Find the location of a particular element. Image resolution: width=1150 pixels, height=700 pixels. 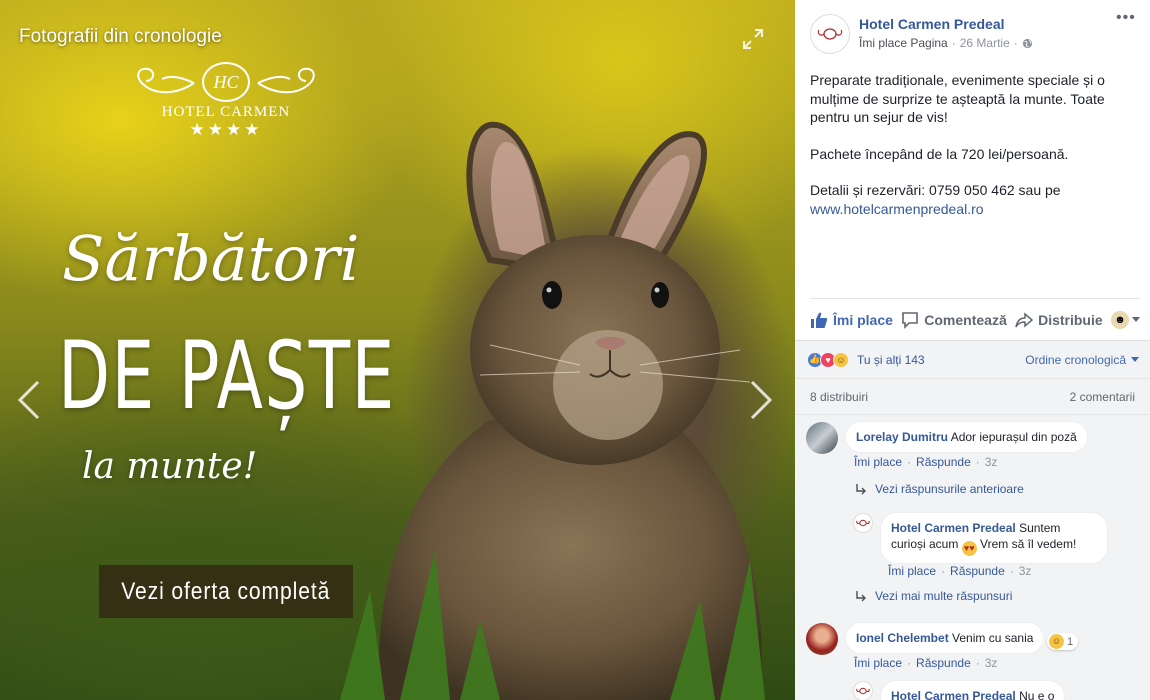

reactions-left: 👍 ♥ ☺ Tu și alți 143 is located at coordinates (866, 359).